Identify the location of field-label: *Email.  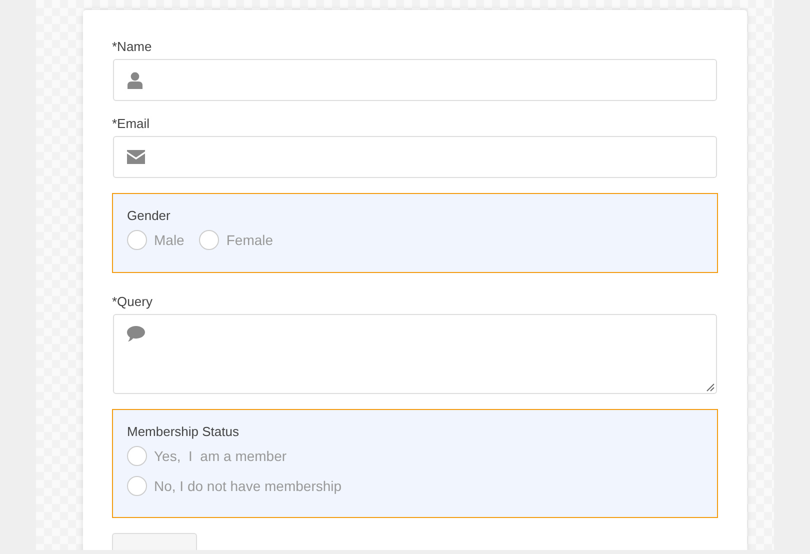
(131, 123).